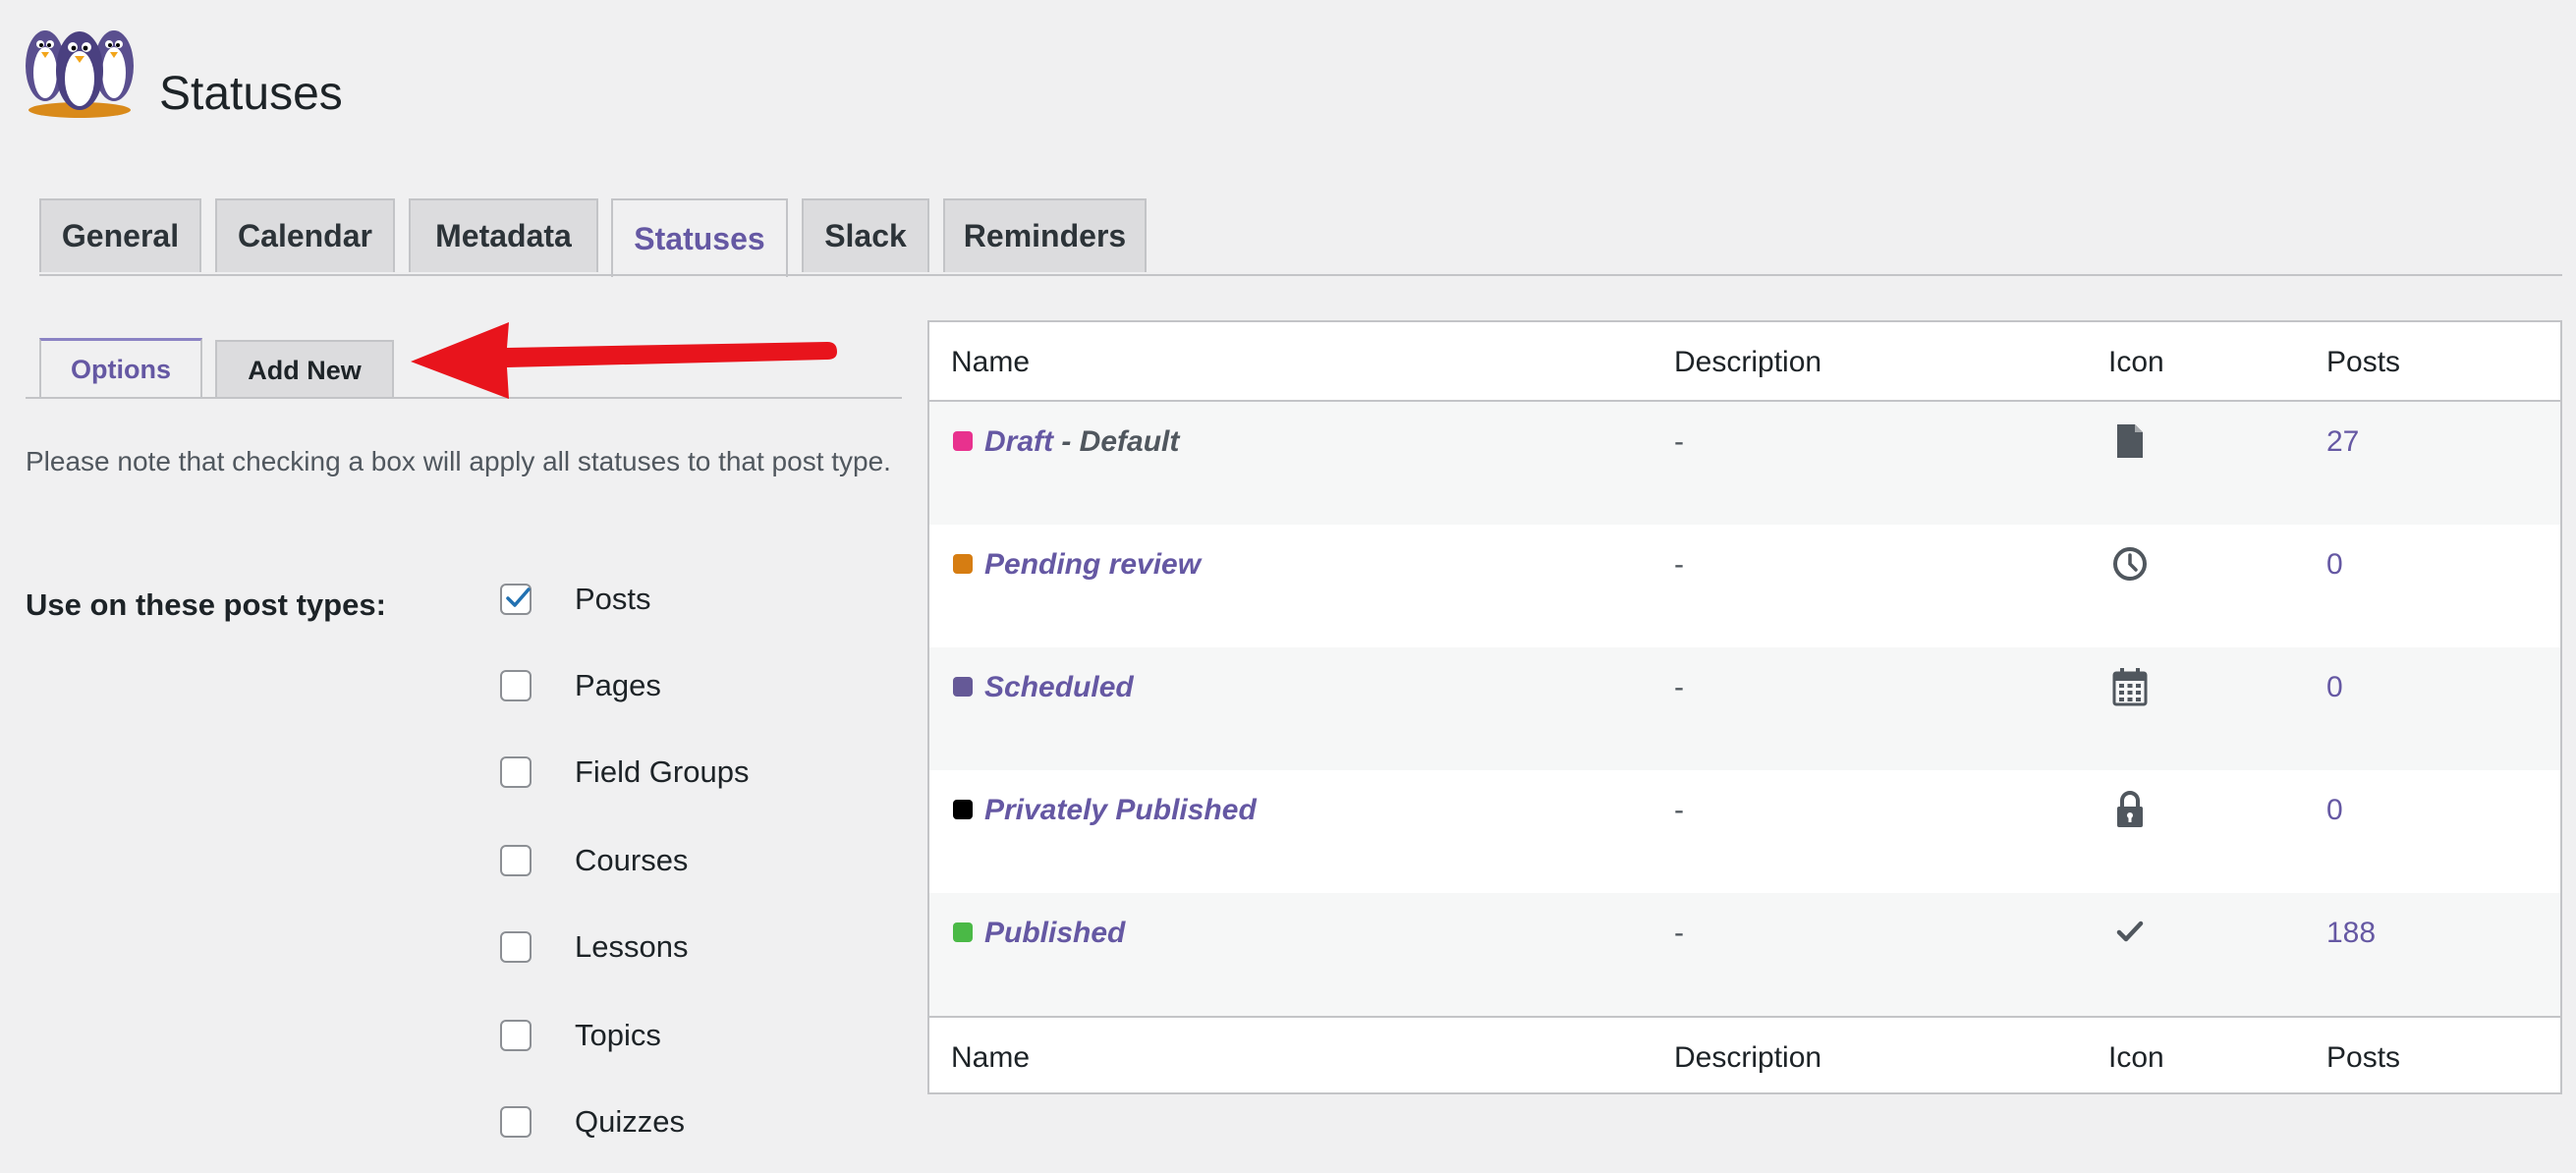 This screenshot has width=2576, height=1173. I want to click on subtab-options: Options, so click(120, 368).